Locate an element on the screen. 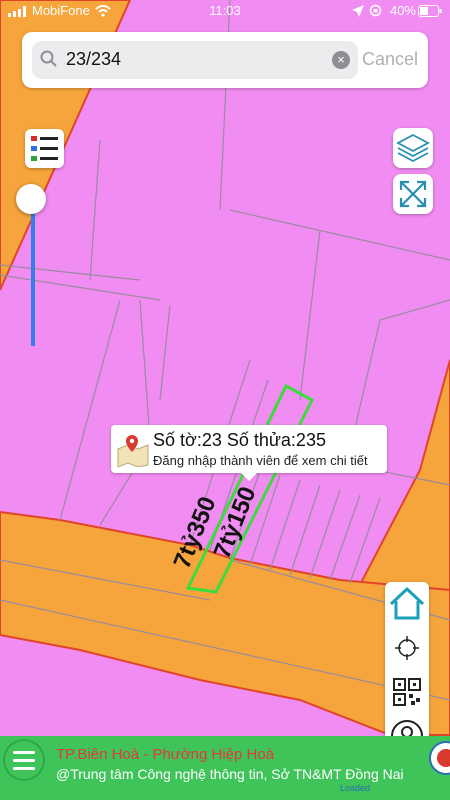 Image resolution: width=450 pixels, height=800 pixels. locate-button is located at coordinates (407, 648).